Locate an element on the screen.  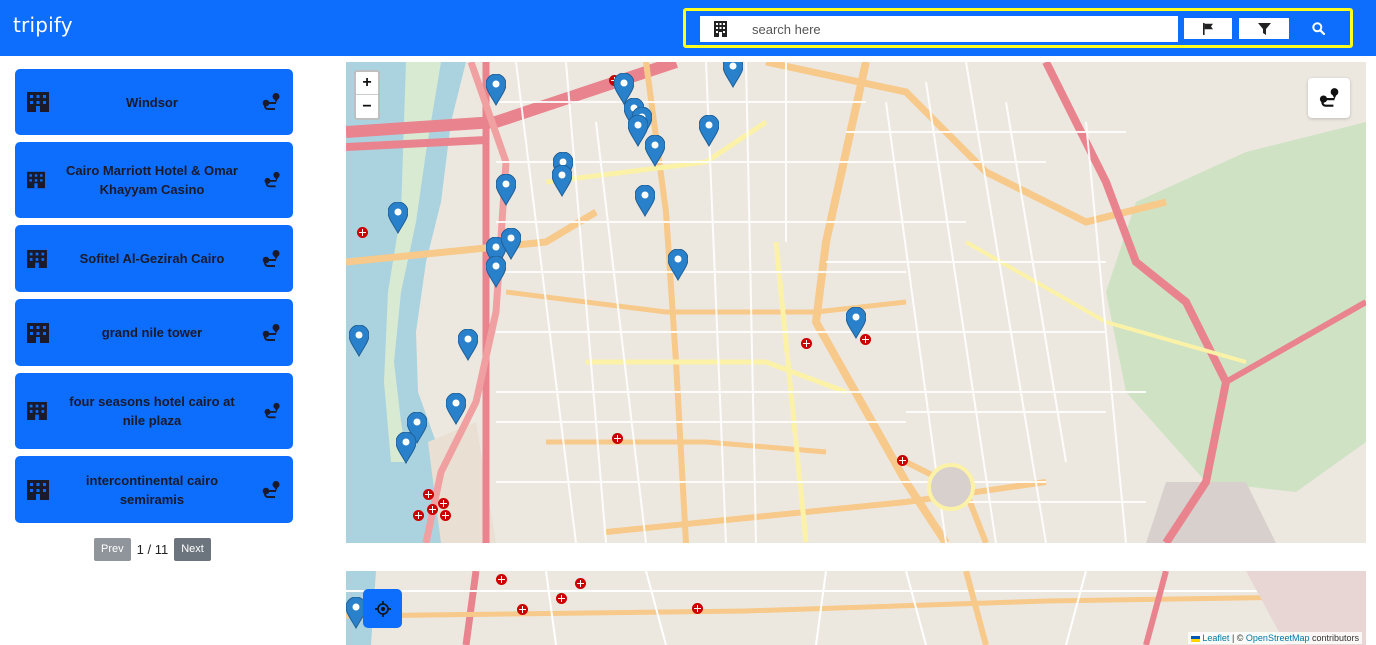
pagination: Prev 1 / 11 Next is located at coordinates (152, 549).